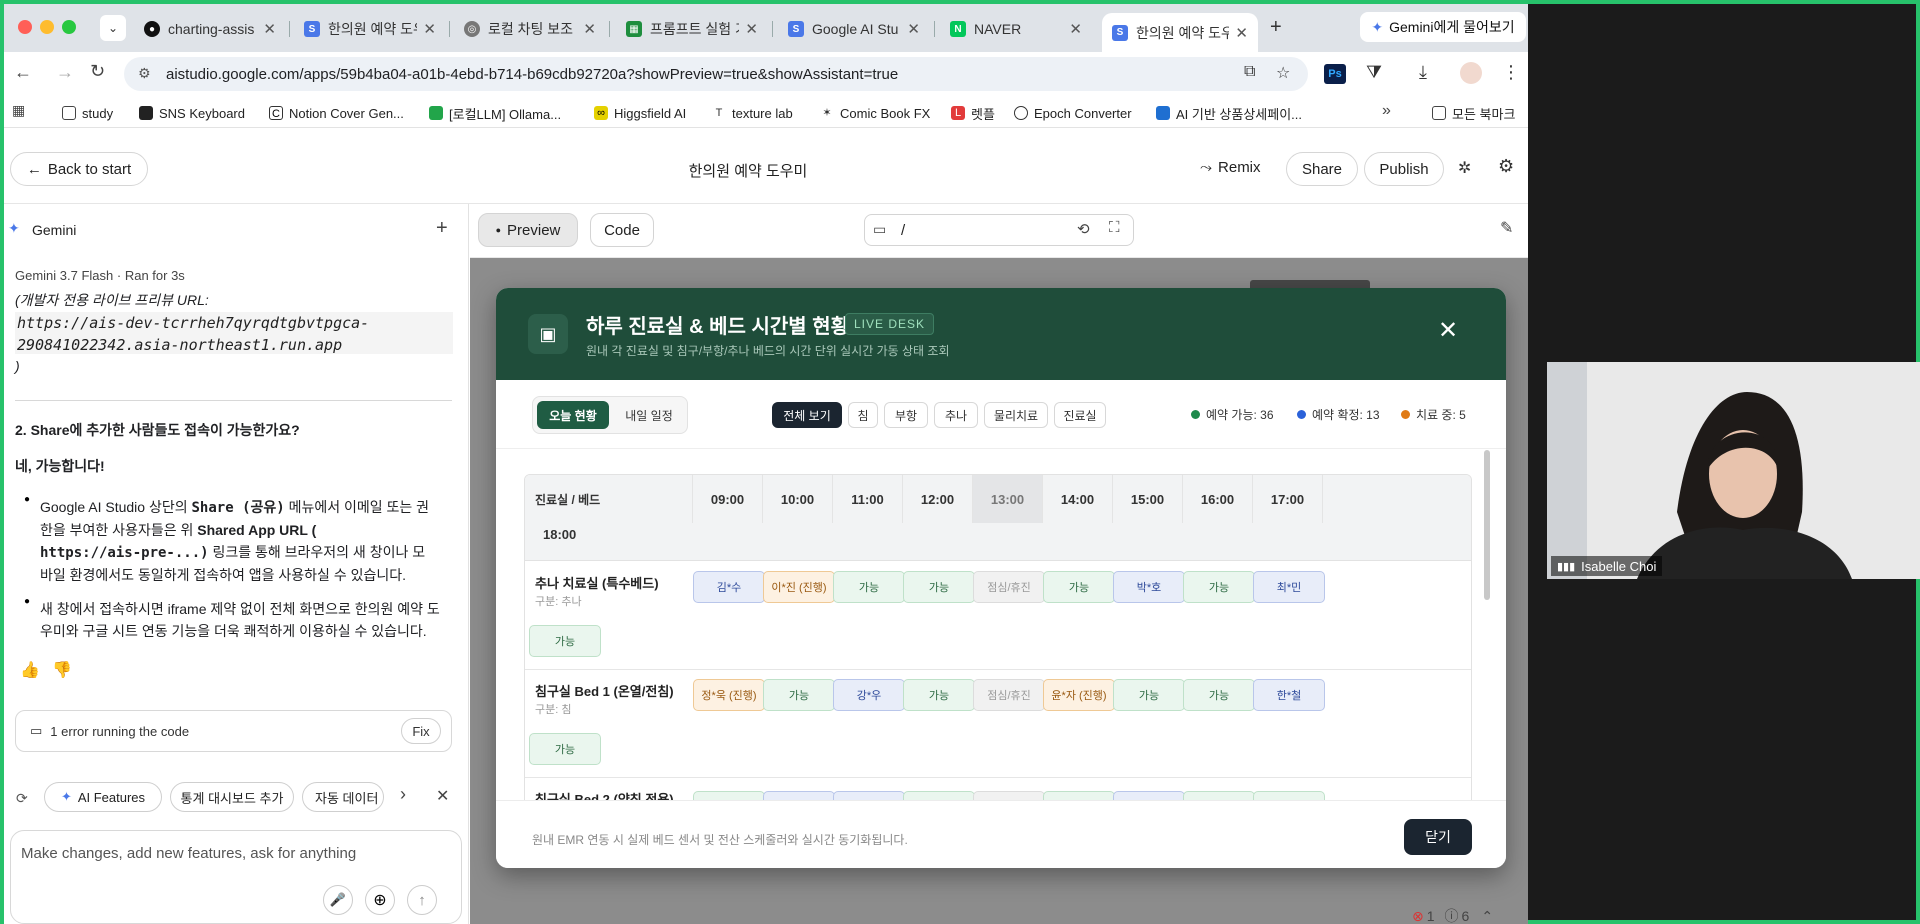  Describe the element at coordinates (1438, 837) in the screenshot. I see `close-modal-button: 닫기` at that location.